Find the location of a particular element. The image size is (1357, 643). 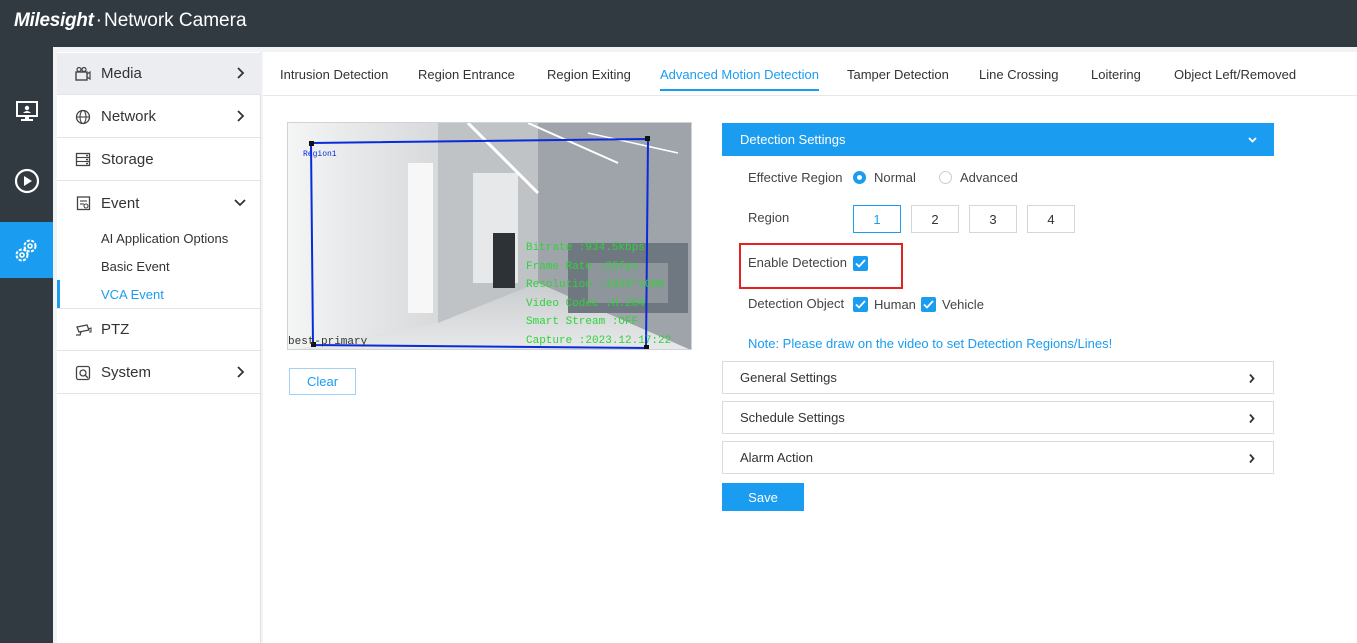

gear-icon is located at coordinates (25, 250).